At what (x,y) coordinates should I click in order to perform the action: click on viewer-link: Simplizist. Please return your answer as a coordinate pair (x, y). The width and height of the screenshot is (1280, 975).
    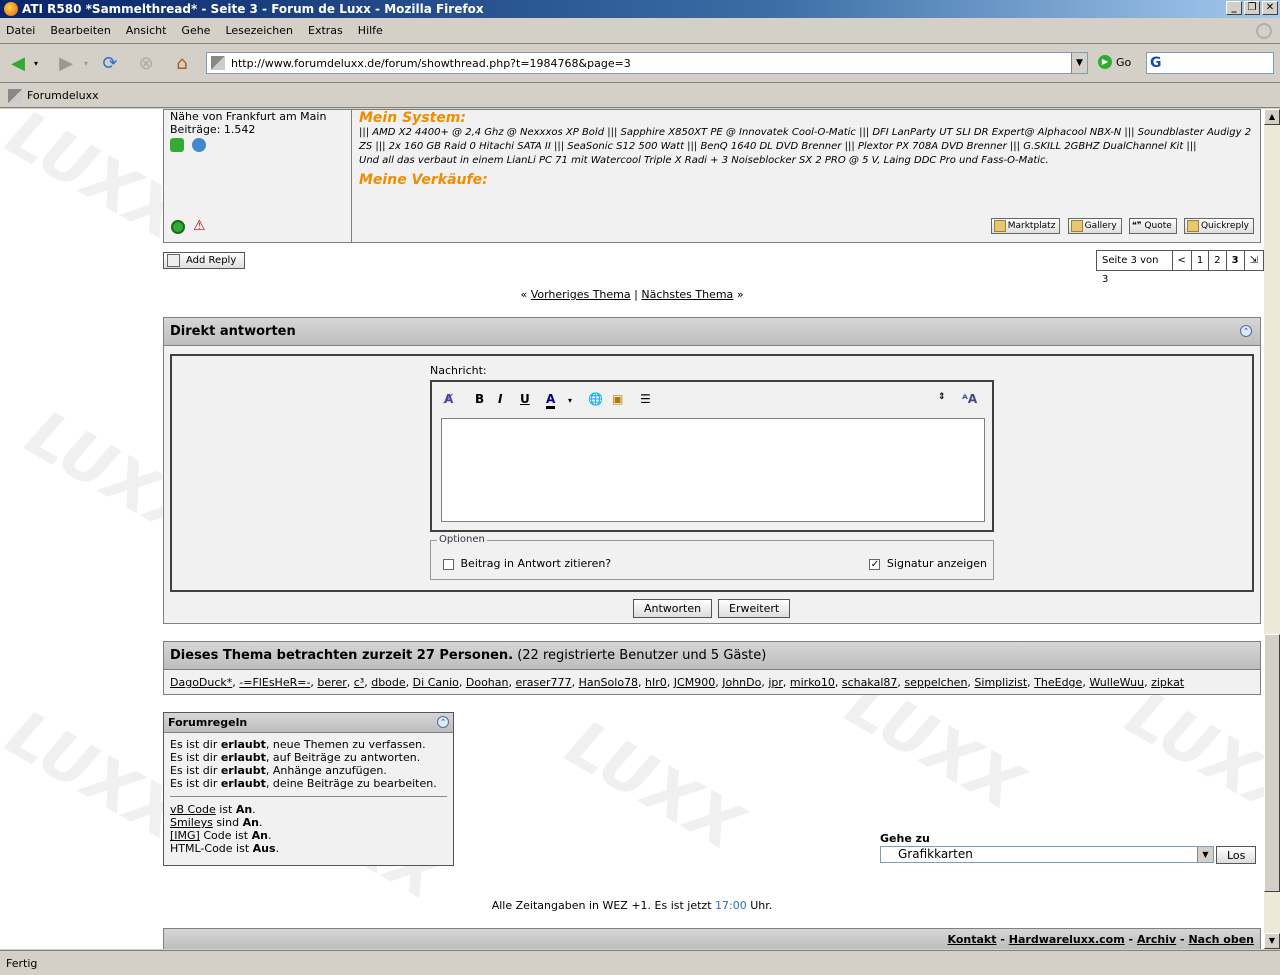
    Looking at the image, I should click on (1000, 682).